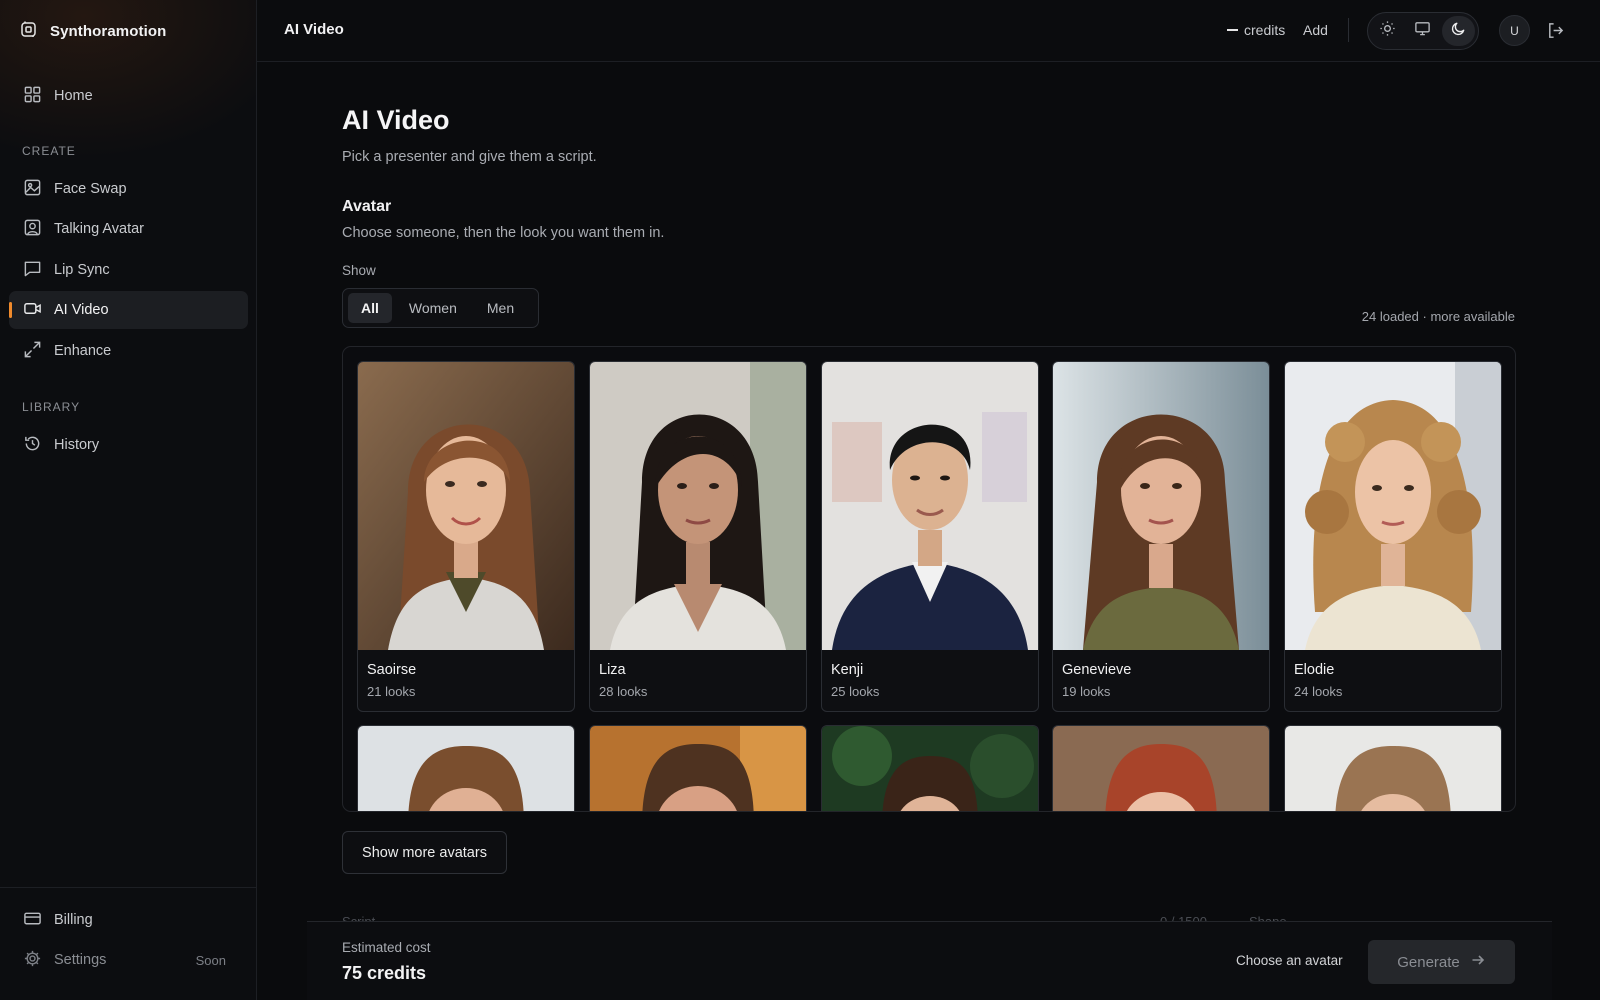 This screenshot has height=1000, width=1600. I want to click on theme-light-button, so click(1387, 31).